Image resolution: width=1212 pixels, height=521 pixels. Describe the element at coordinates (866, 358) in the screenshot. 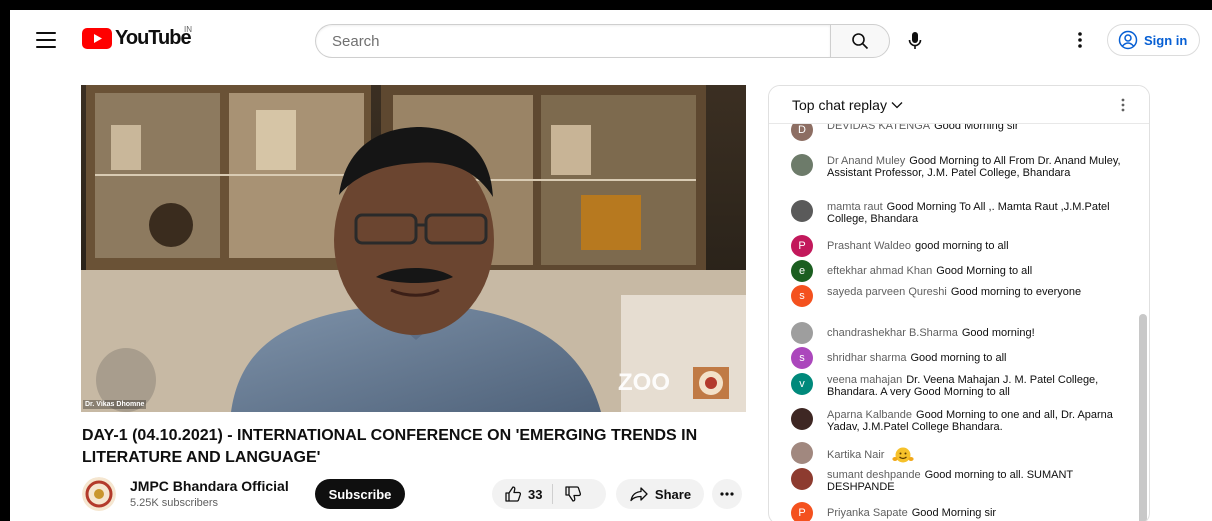

I see `chat-author: shridhar sharma` at that location.